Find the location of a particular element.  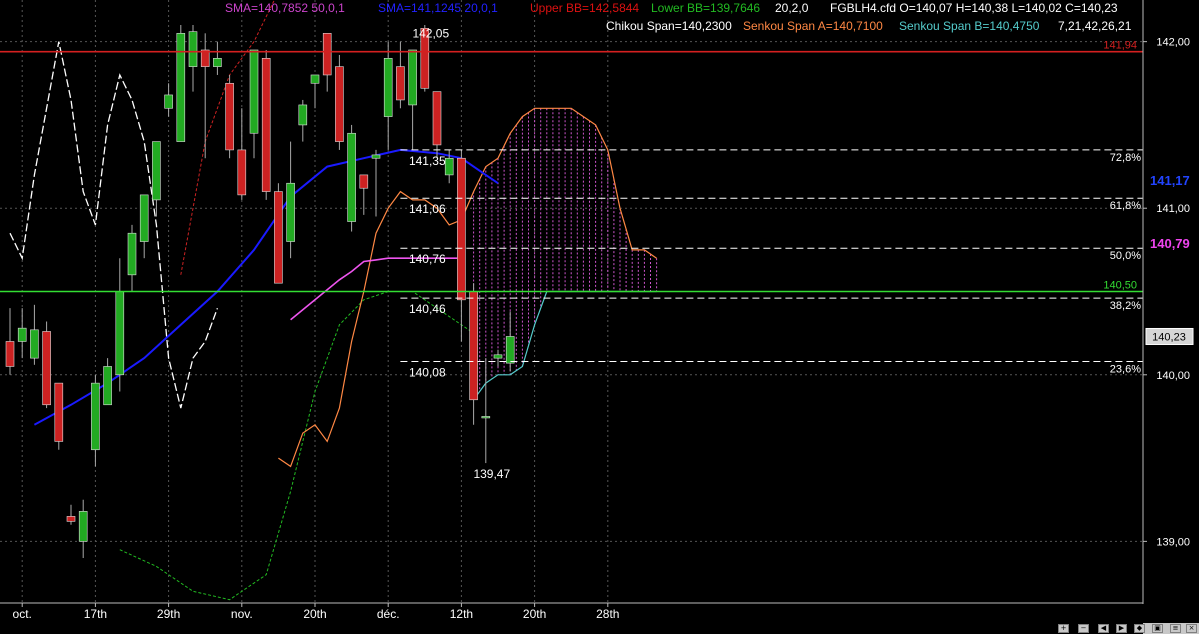

fit-button: ▣ is located at coordinates (1157, 628).